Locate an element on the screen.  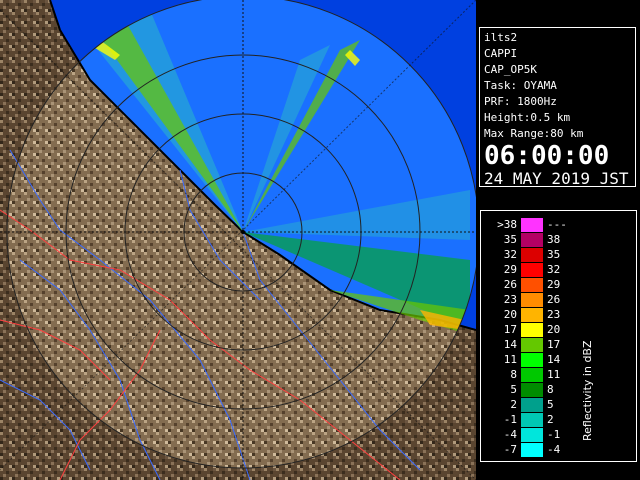
legend-lower-bound: 11 is located at coordinates (510, 359).